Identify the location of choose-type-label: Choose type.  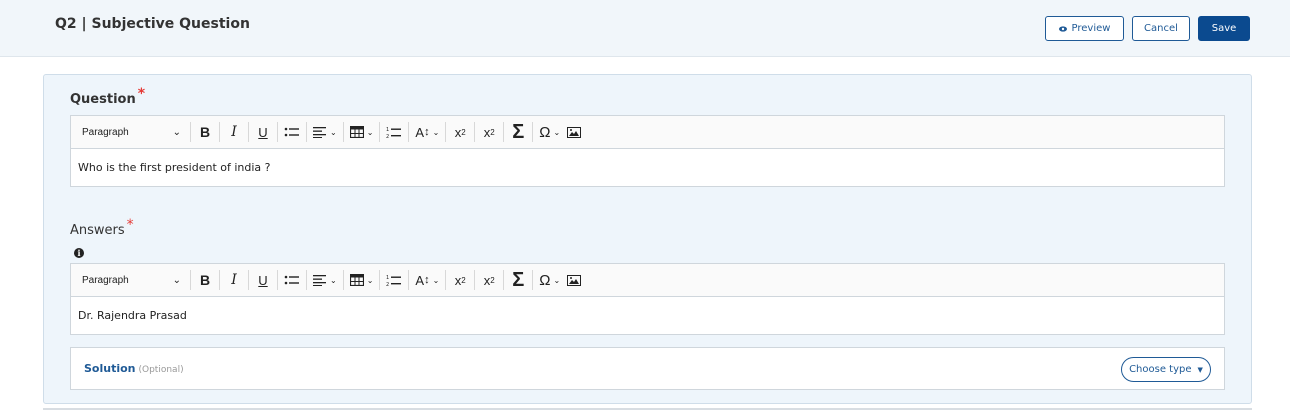
(1160, 369).